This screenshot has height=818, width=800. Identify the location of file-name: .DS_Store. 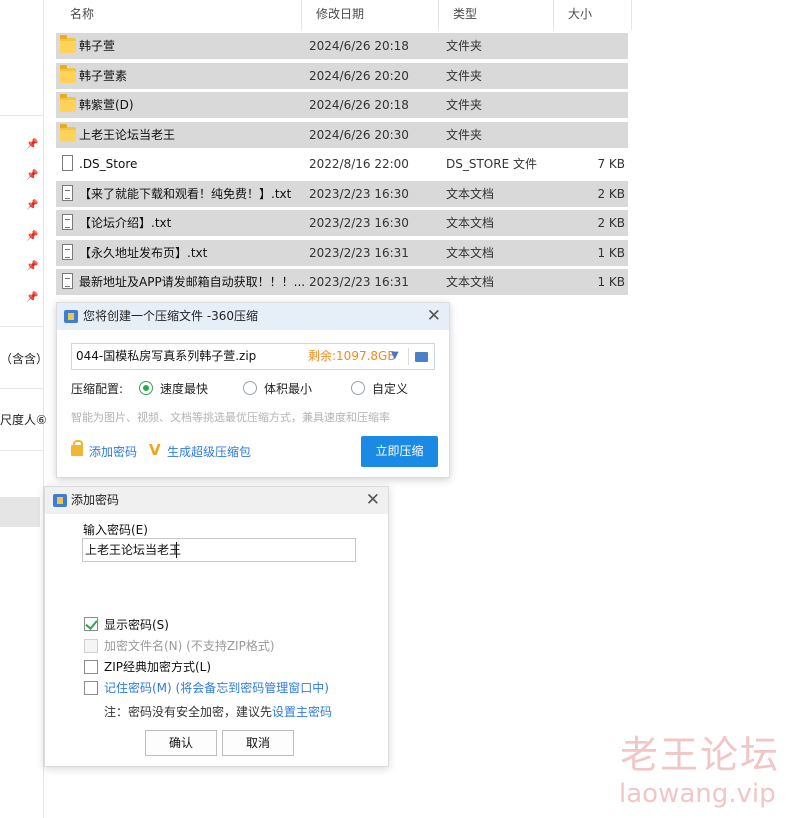
(108, 164).